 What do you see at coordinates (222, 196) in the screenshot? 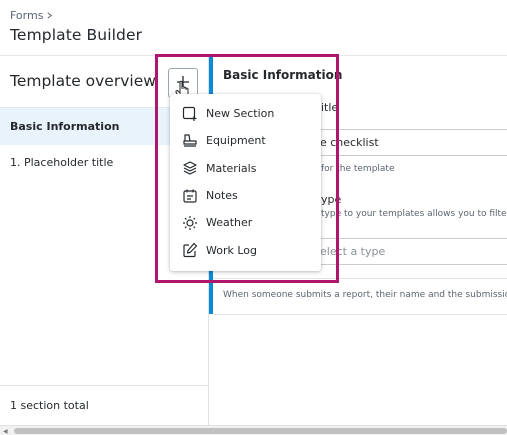
I see `menu-item-label: Notes` at bounding box center [222, 196].